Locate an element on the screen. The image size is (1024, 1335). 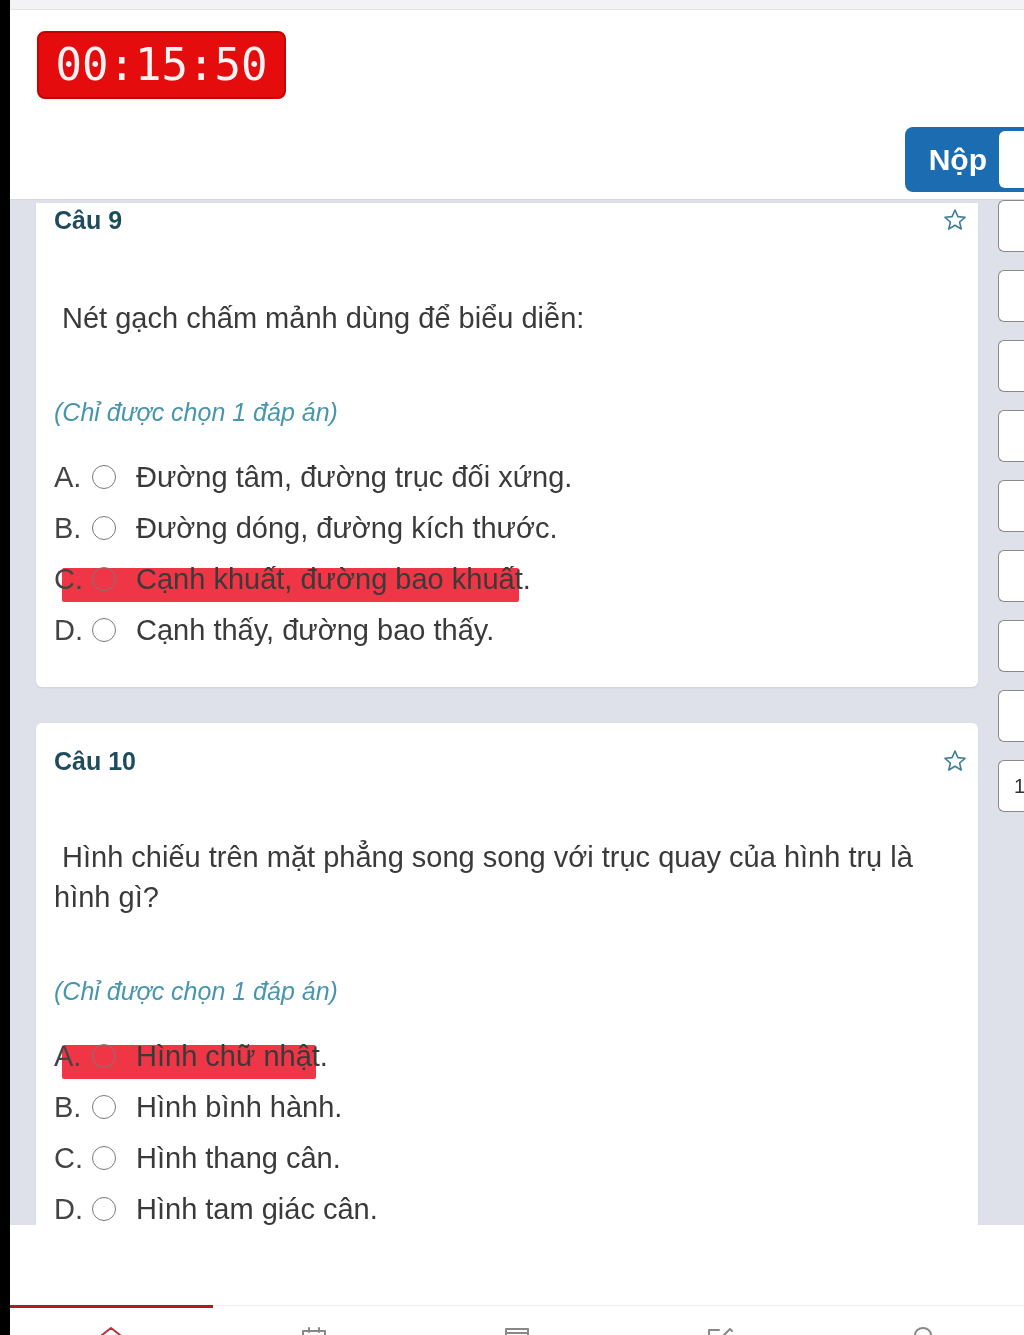
nav-tab is located at coordinates (111, 1320).